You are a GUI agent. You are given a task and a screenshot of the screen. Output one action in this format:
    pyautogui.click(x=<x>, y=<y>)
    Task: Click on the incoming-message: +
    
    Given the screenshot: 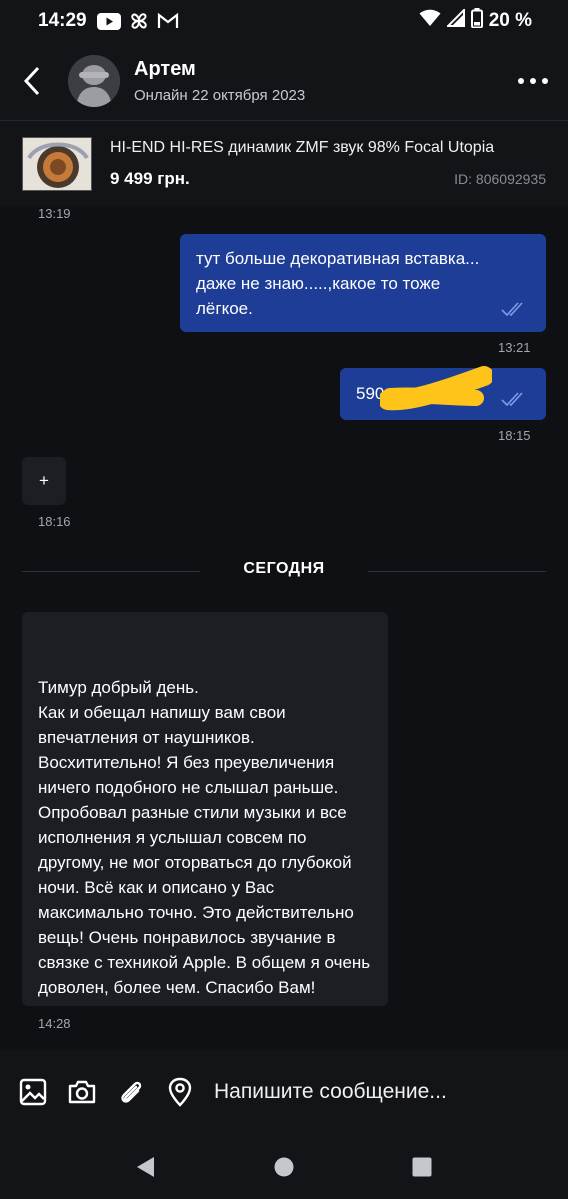 What is the action you would take?
    pyautogui.click(x=44, y=481)
    